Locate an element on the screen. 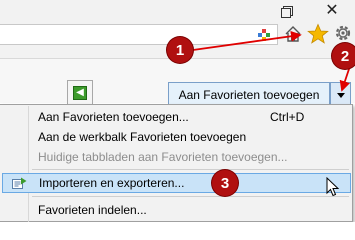 The height and width of the screenshot is (240, 355). restore-button is located at coordinates (286, 11).